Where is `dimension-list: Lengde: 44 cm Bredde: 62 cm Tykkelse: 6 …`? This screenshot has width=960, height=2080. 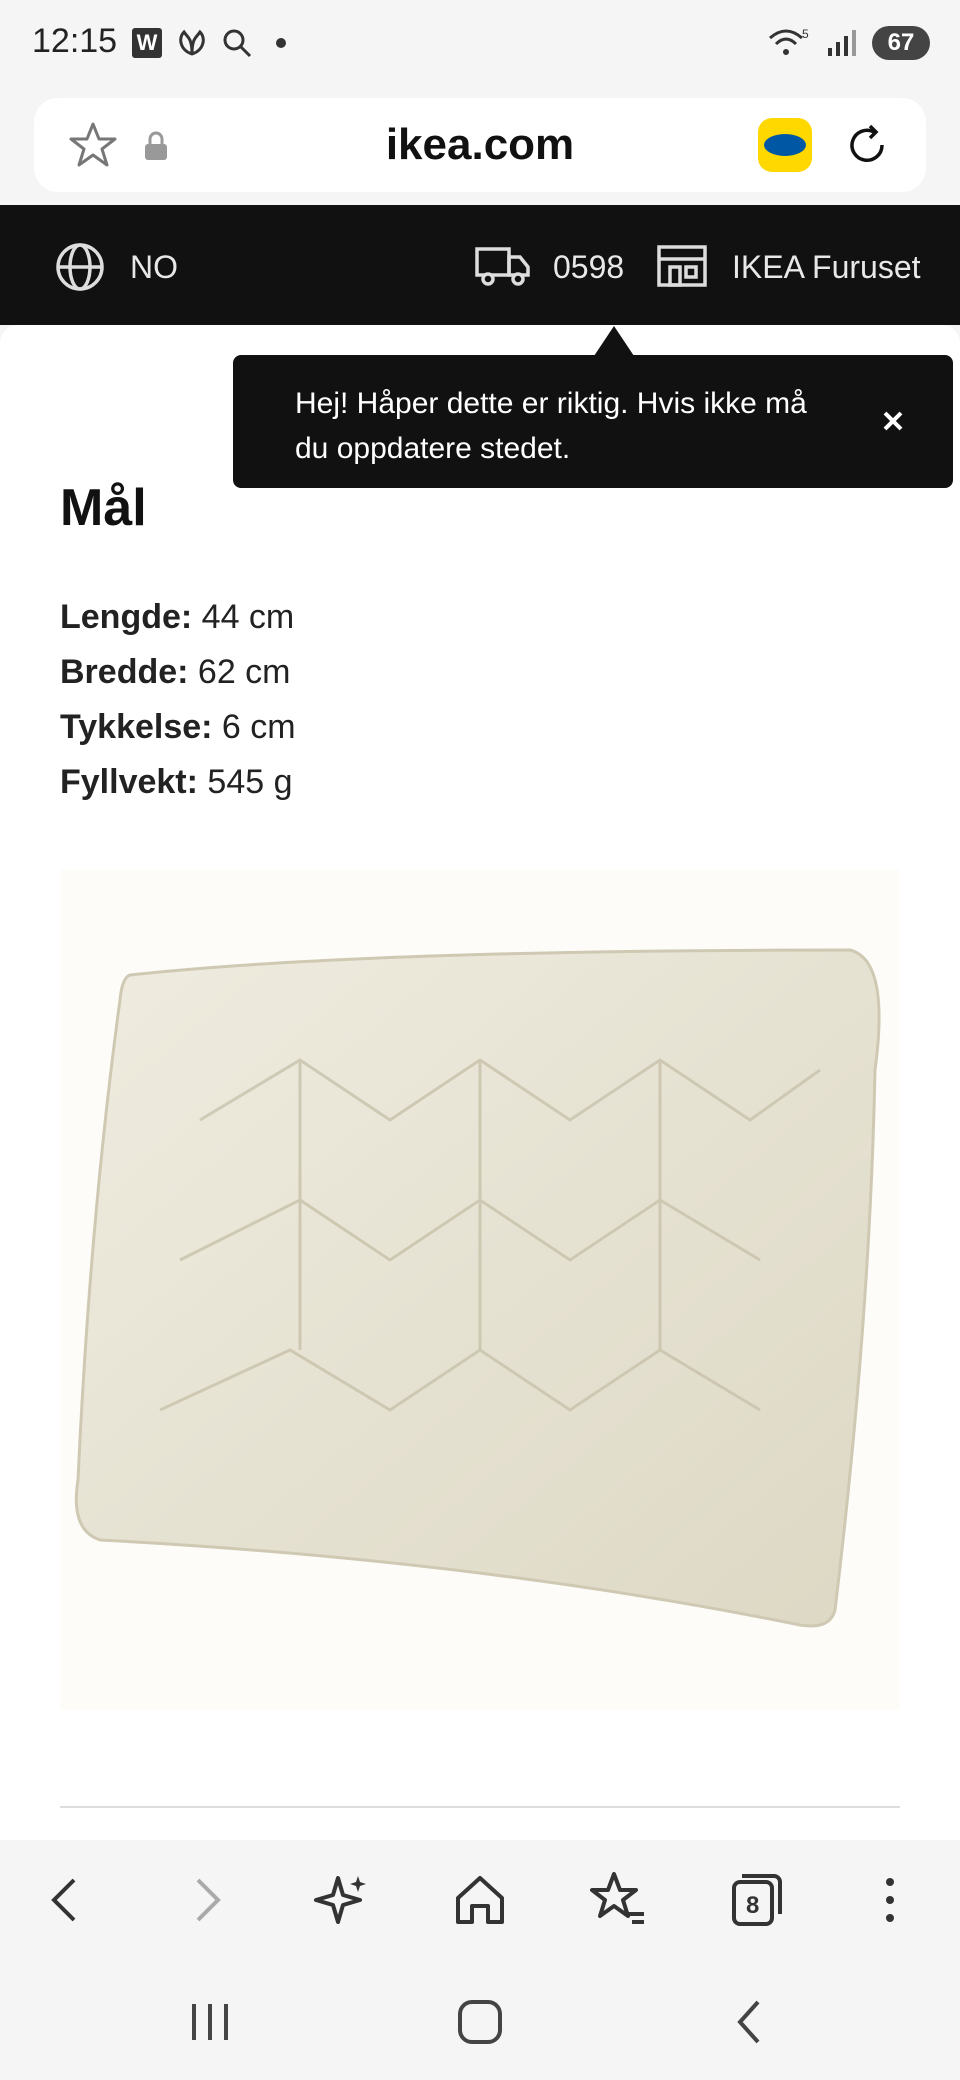
dimension-list: Lengde: 44 cm Bredde: 62 cm Tykkelse: 6 … is located at coordinates (178, 700).